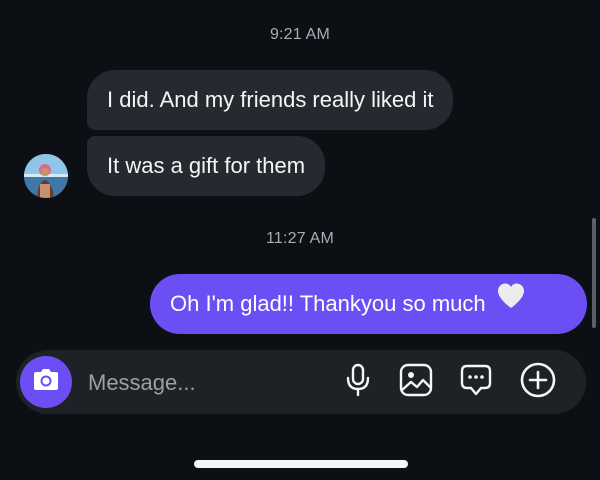 This screenshot has height=480, width=600. I want to click on message-input, so click(208, 383).